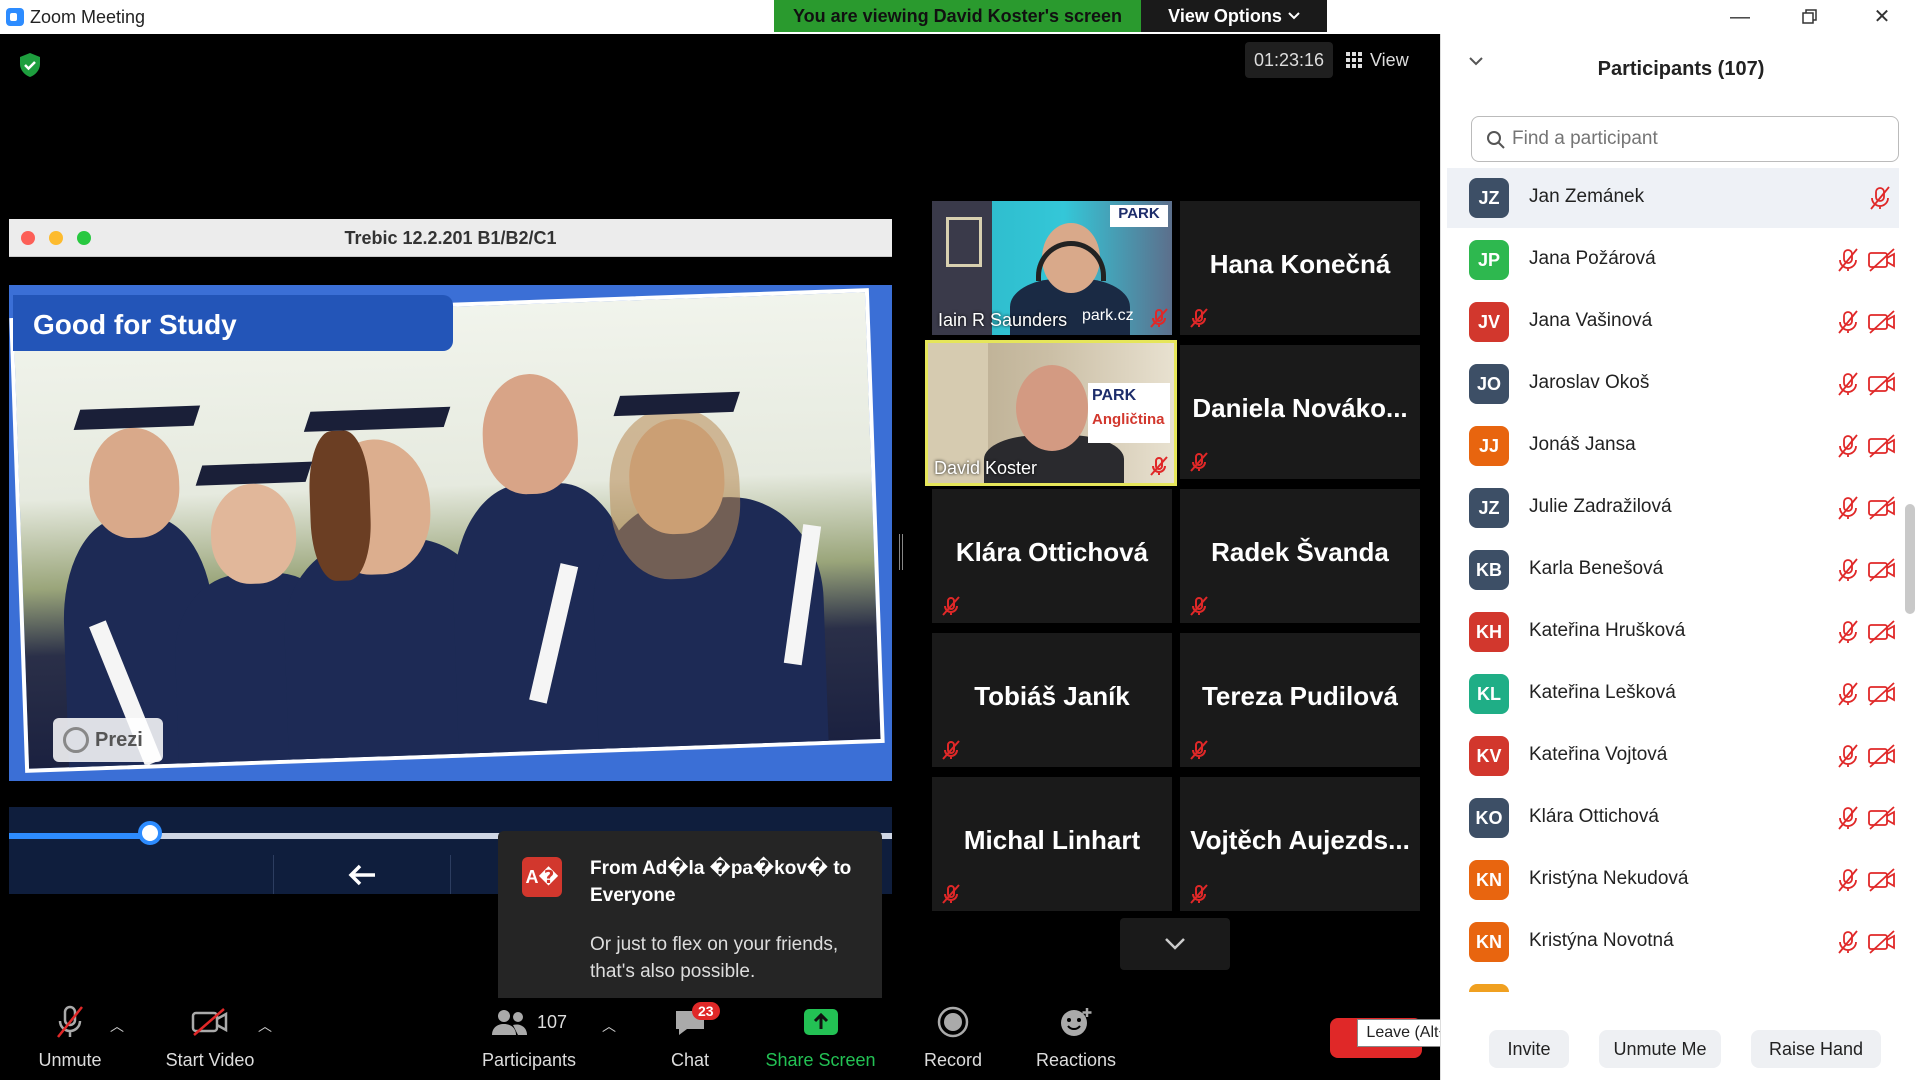 The width and height of the screenshot is (1920, 1080). I want to click on participant-row: KN Kristýna Novotná, so click(1673, 942).